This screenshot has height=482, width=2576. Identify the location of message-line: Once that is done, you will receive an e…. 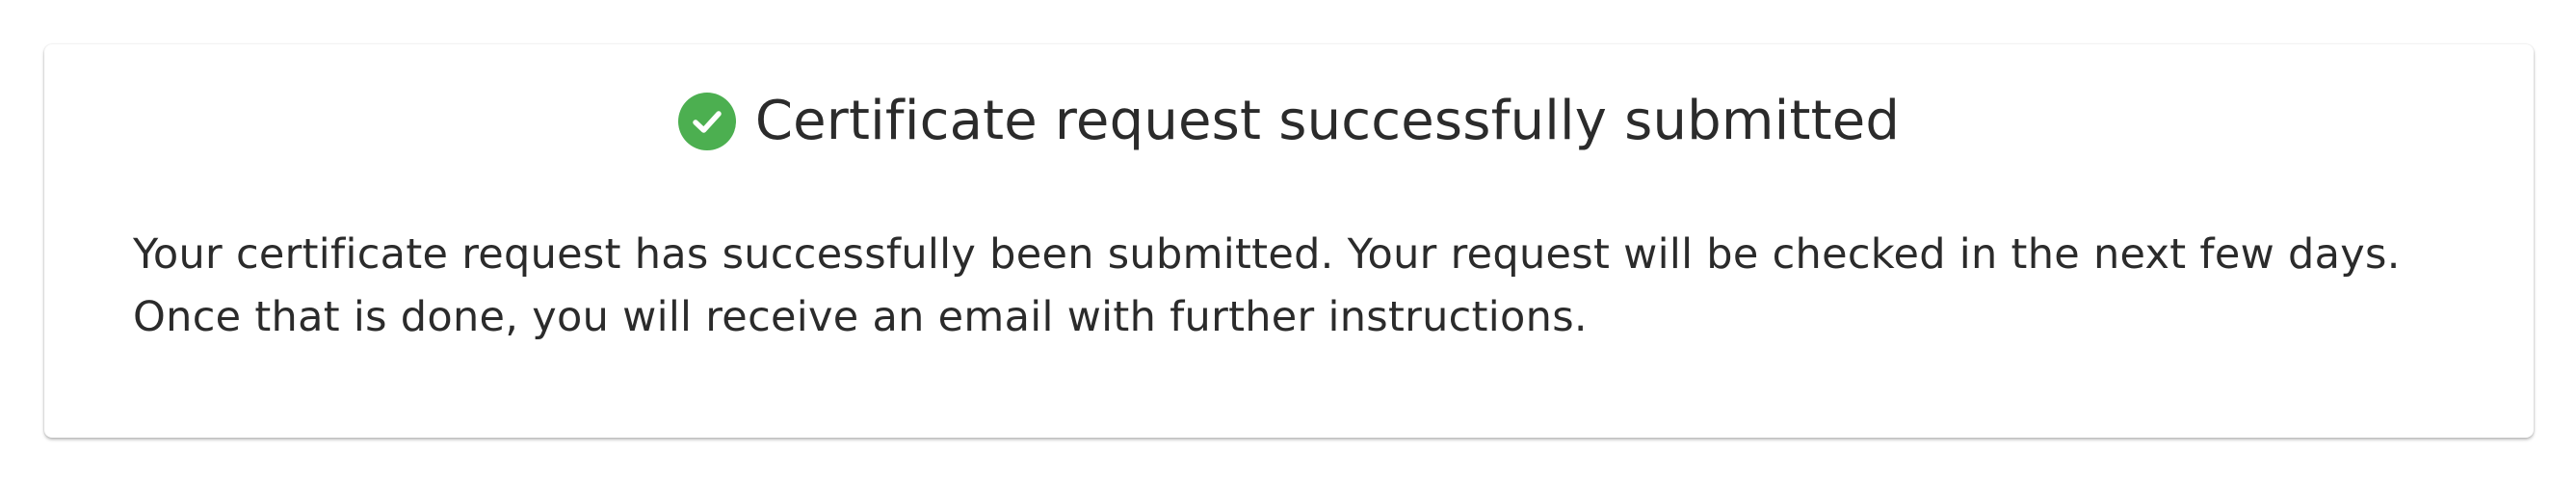
(861, 317).